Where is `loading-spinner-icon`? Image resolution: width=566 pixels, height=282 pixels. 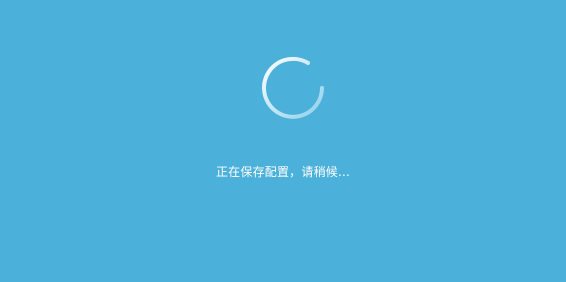
loading-spinner-icon is located at coordinates (295, 90).